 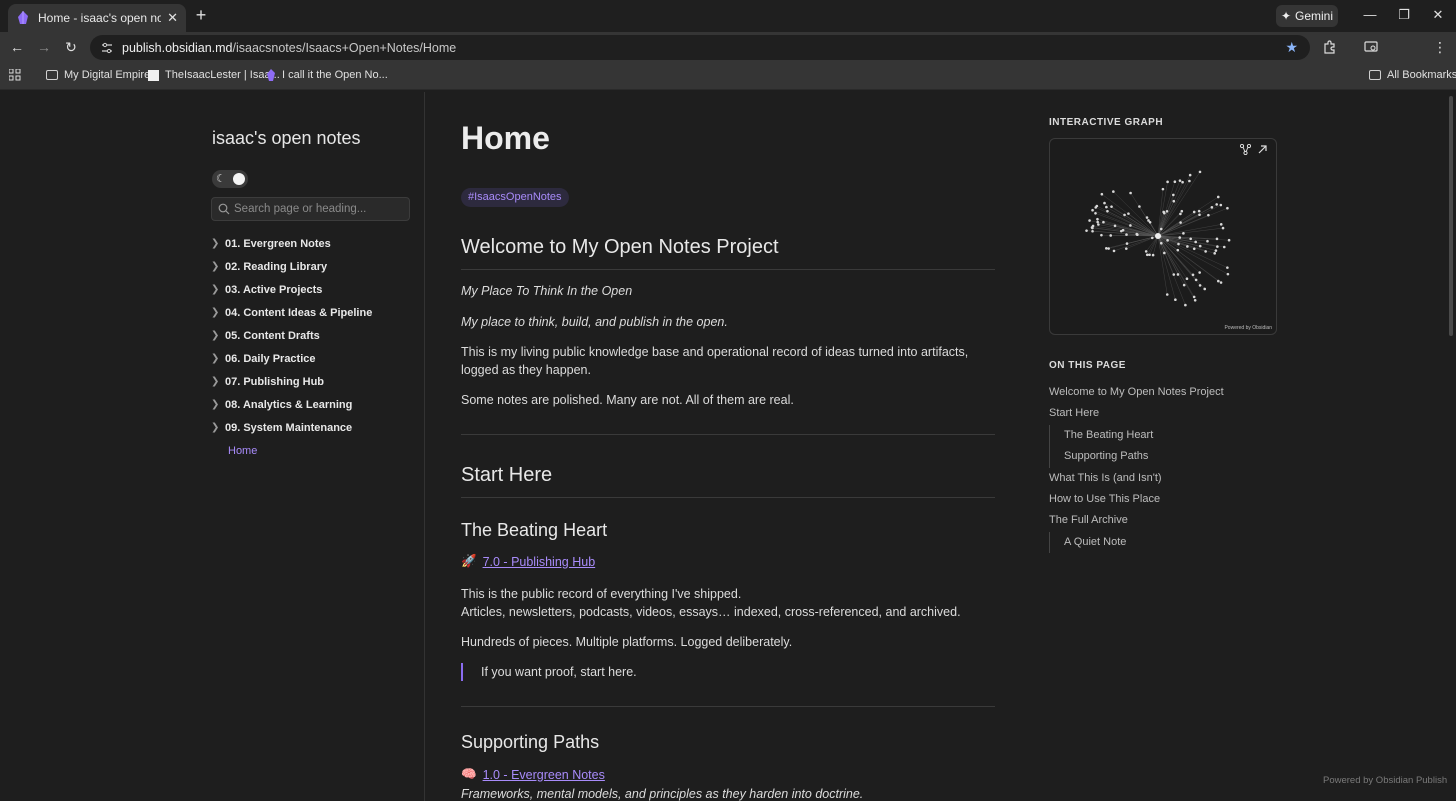 What do you see at coordinates (1163, 542) in the screenshot?
I see `toc-item-quiet-note: A Quiet Note` at bounding box center [1163, 542].